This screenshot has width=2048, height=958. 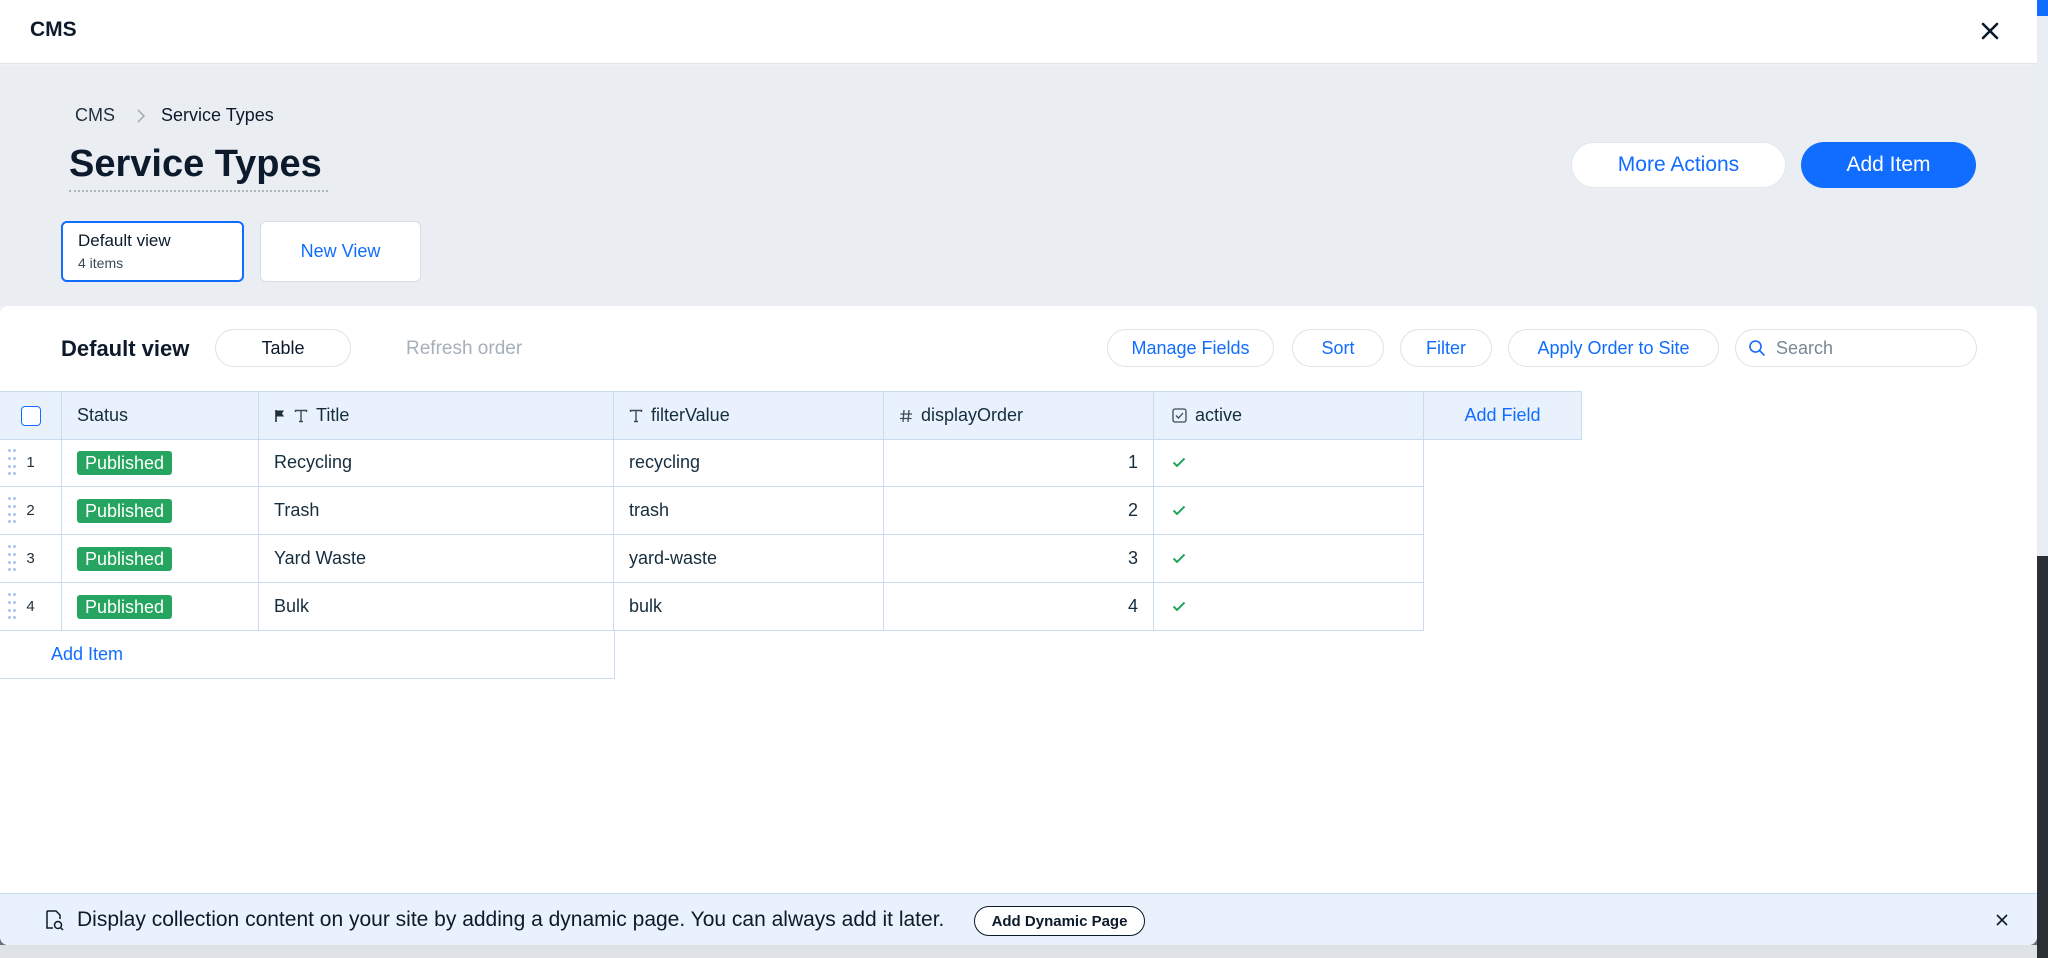 What do you see at coordinates (1503, 416) in the screenshot?
I see `add-field-button: Add Field` at bounding box center [1503, 416].